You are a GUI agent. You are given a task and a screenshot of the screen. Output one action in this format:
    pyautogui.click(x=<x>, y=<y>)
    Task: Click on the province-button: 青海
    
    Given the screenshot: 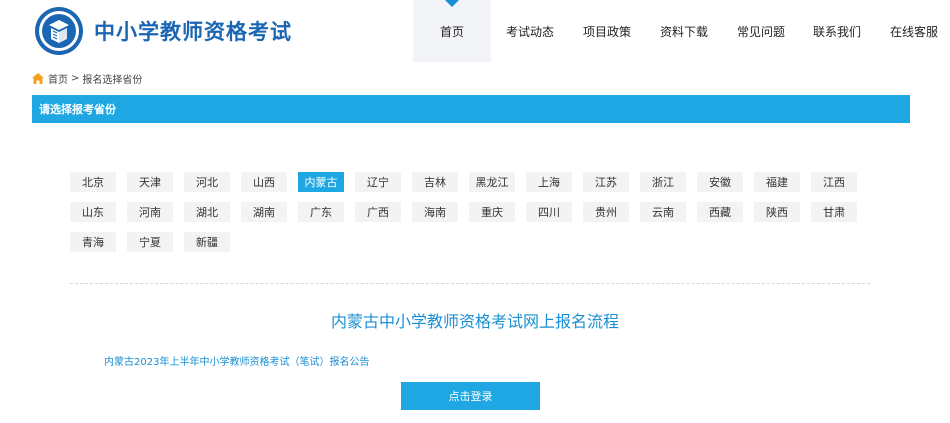 What is the action you would take?
    pyautogui.click(x=93, y=242)
    